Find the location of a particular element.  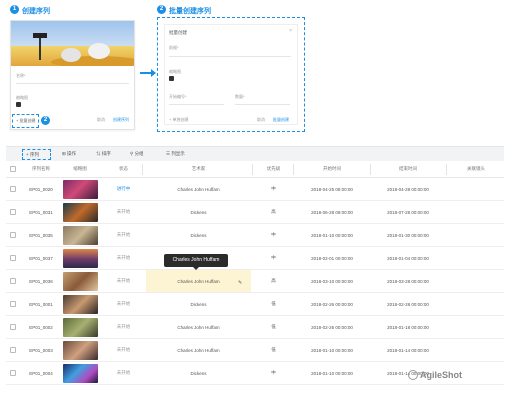

new-sequence-button: + 序列 is located at coordinates (36, 154).